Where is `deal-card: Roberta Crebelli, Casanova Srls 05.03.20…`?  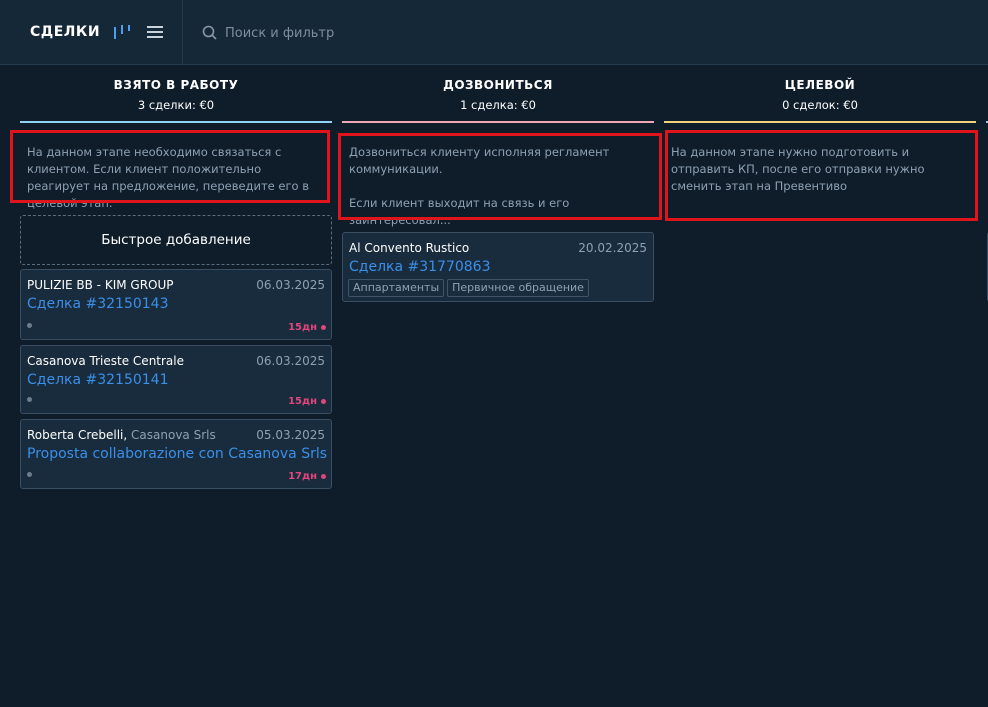 deal-card: Roberta Crebelli, Casanova Srls 05.03.20… is located at coordinates (176, 454).